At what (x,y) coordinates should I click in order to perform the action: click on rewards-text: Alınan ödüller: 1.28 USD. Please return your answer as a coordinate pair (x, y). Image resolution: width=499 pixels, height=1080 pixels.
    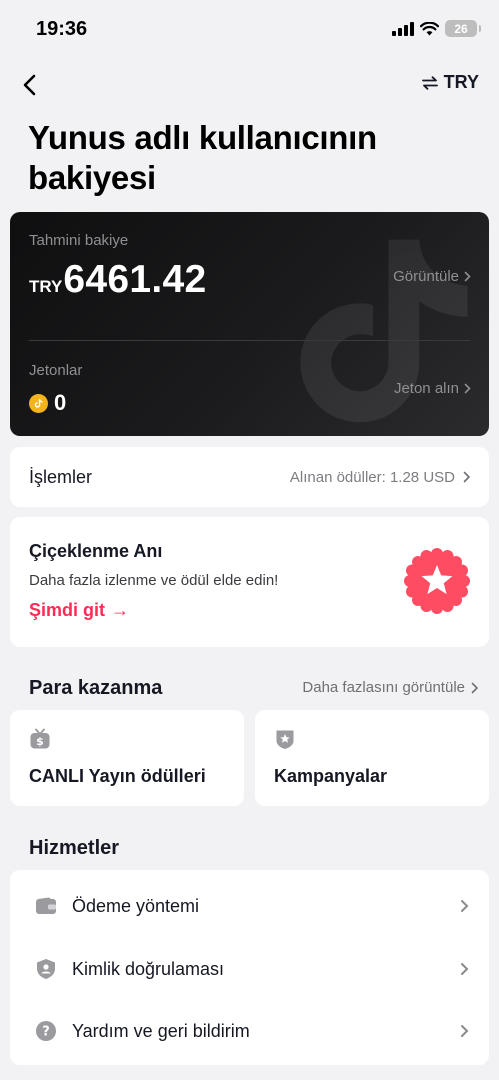
    Looking at the image, I should click on (372, 477).